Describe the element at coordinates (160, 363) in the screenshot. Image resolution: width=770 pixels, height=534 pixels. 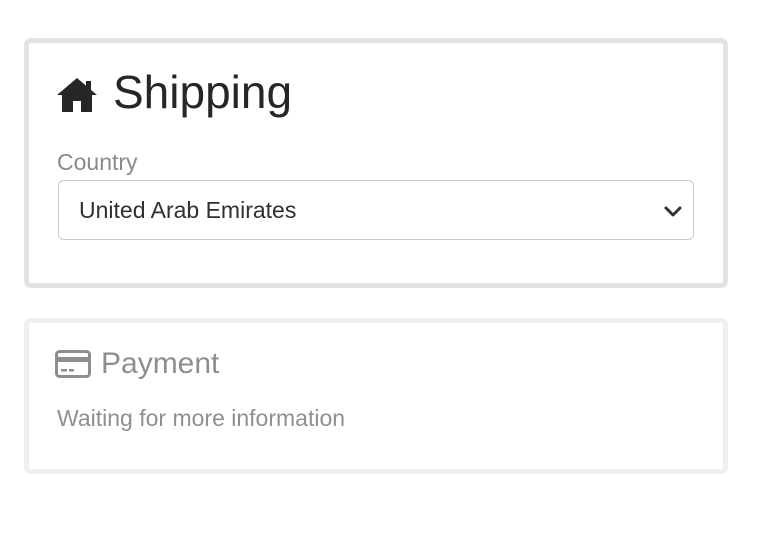
I see `payment-title: Payment` at that location.